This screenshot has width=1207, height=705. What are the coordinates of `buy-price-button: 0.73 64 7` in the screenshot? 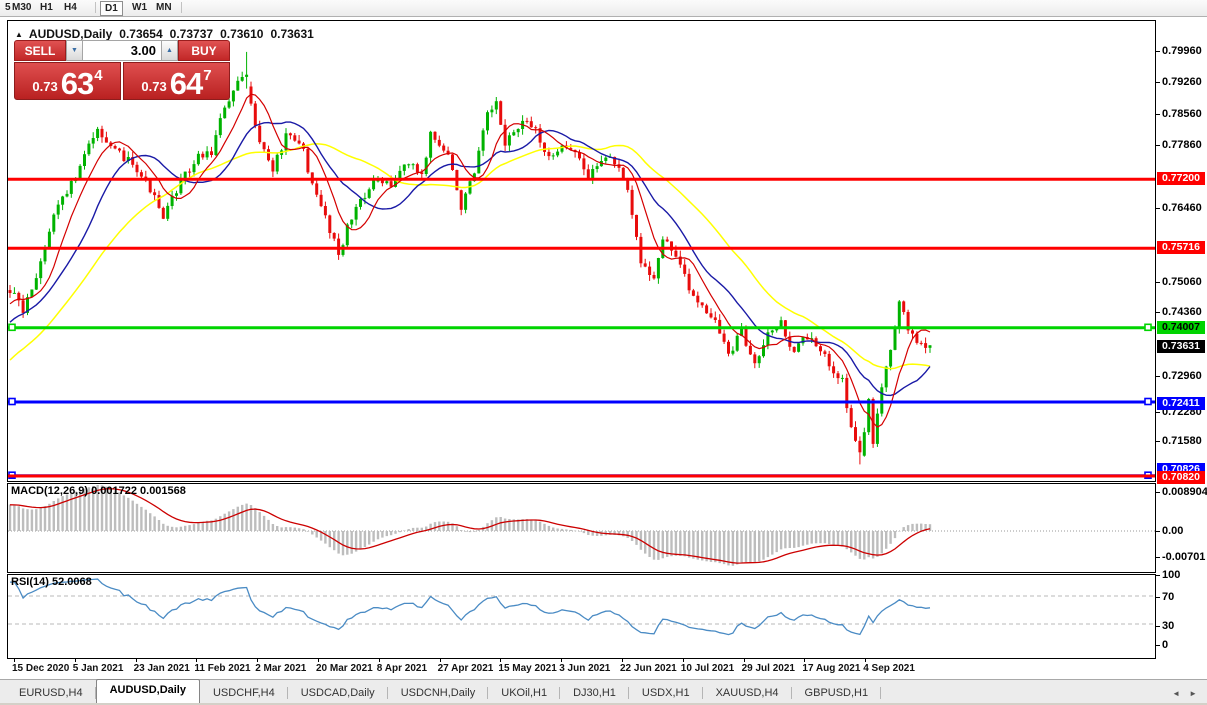 It's located at (176, 81).